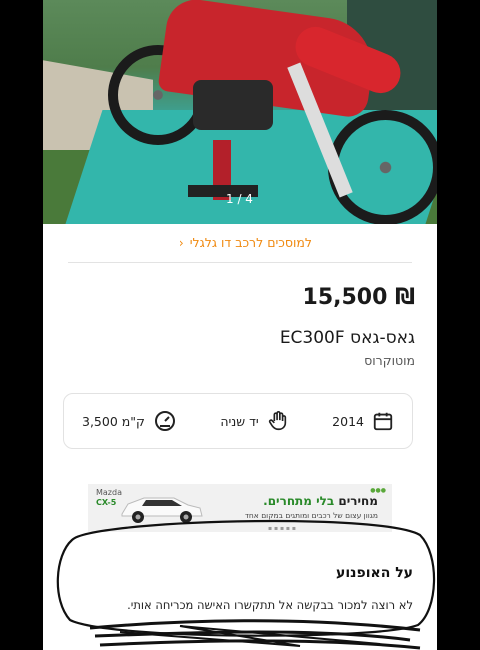 The image size is (480, 650). I want to click on spec-hand: יד שניה, so click(254, 421).